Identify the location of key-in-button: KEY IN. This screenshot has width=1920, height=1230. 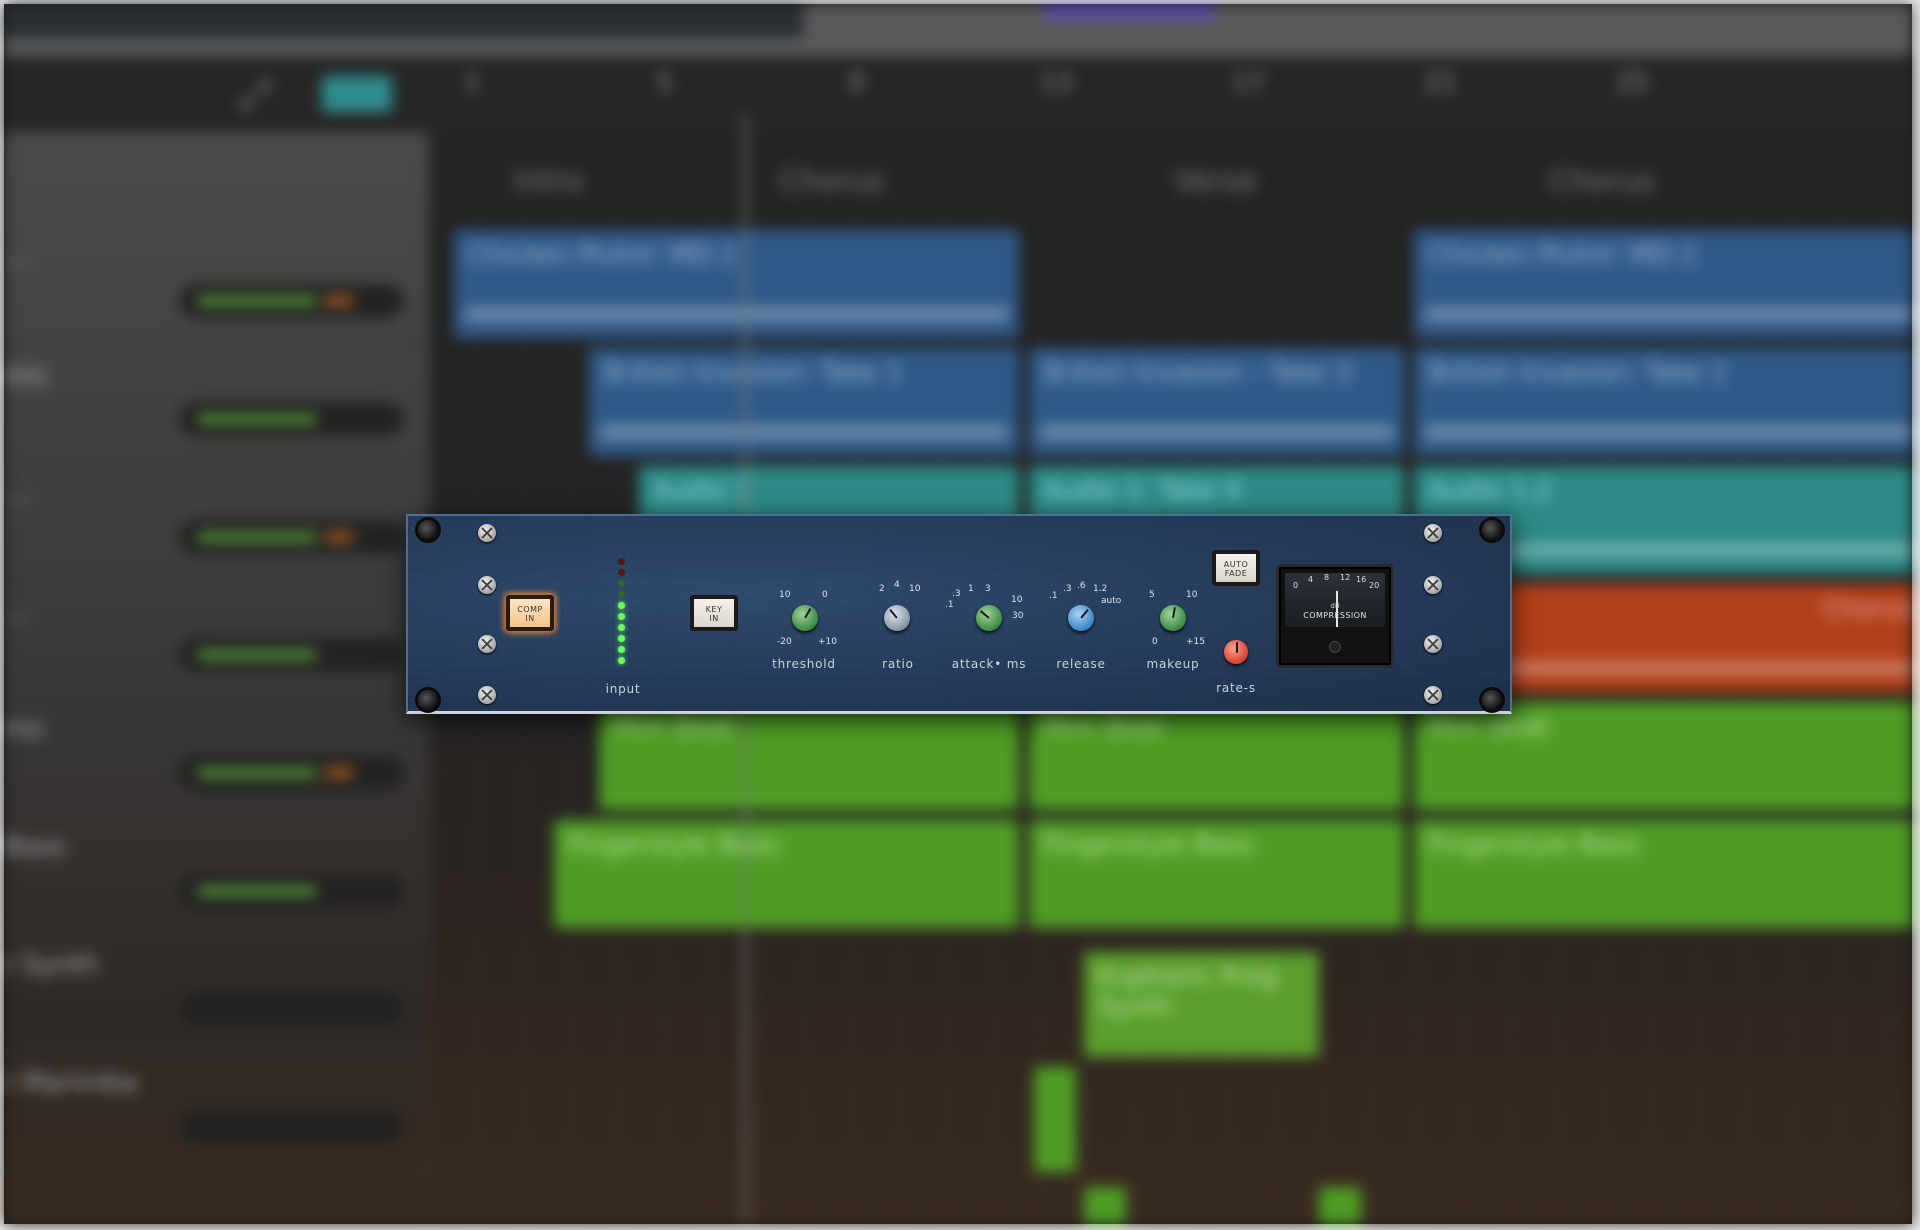
(714, 613).